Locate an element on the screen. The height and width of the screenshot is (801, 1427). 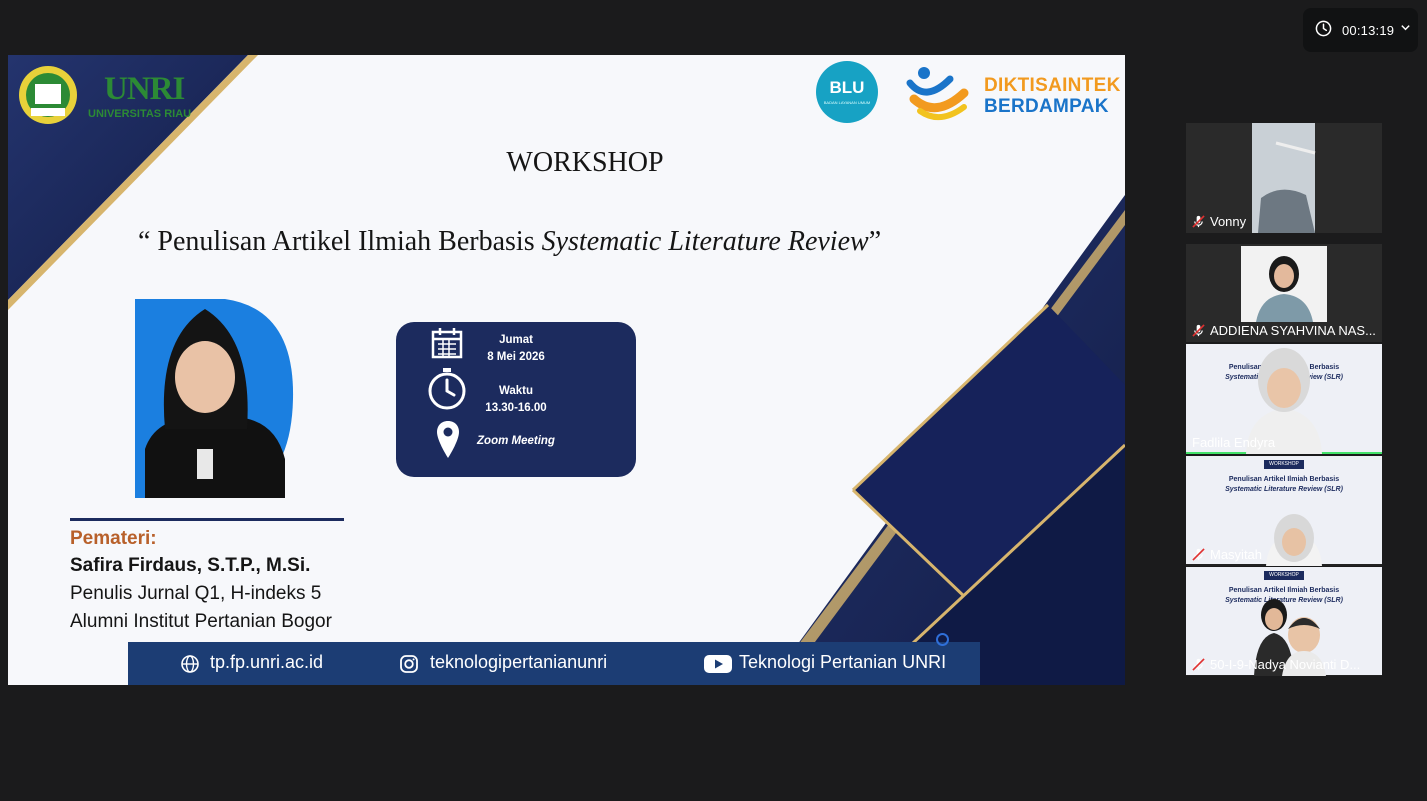
participant-name: Fadlila Endyra is located at coordinates (1234, 442).